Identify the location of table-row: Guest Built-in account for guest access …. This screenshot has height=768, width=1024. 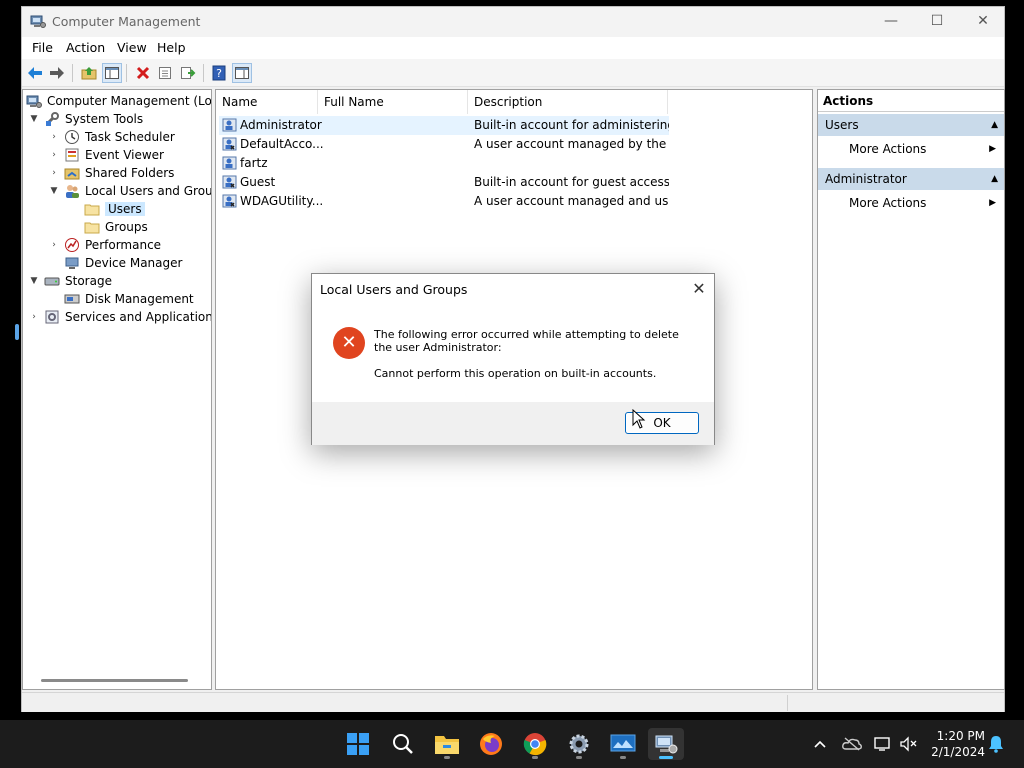
(514, 182).